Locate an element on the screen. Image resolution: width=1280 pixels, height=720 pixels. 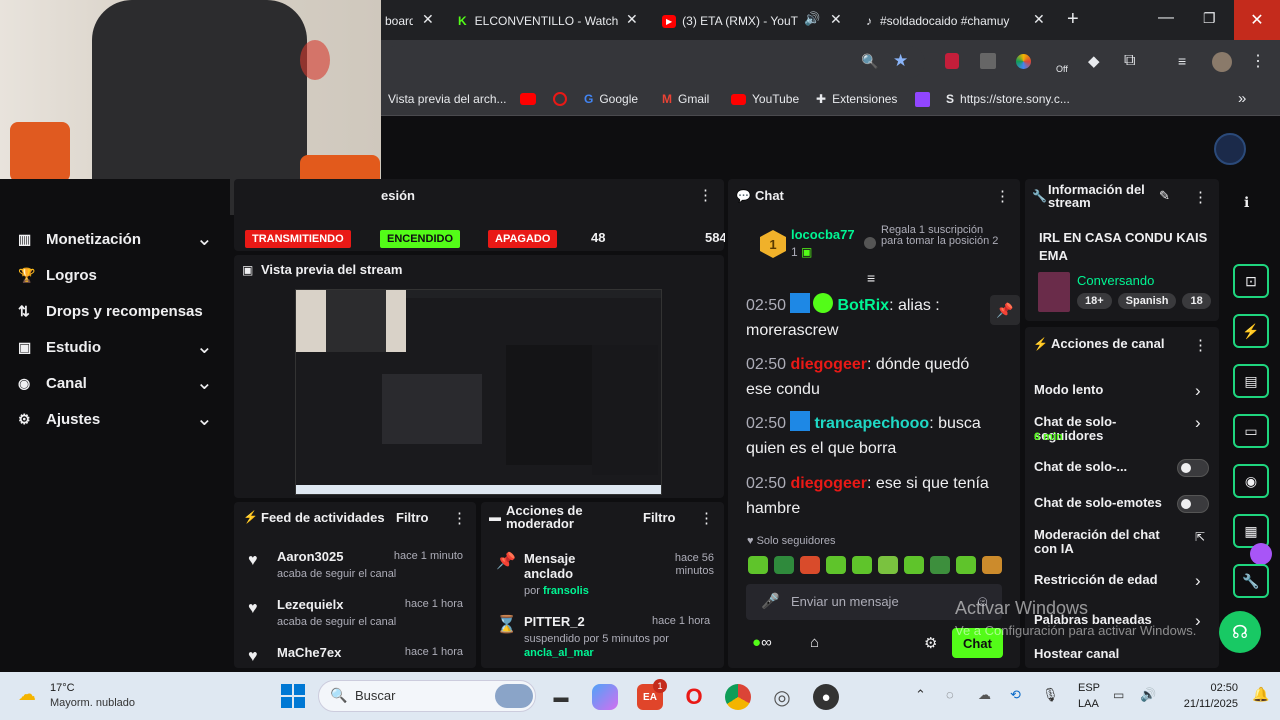
chat-username: trancapechooo is located at coordinates (872, 423).